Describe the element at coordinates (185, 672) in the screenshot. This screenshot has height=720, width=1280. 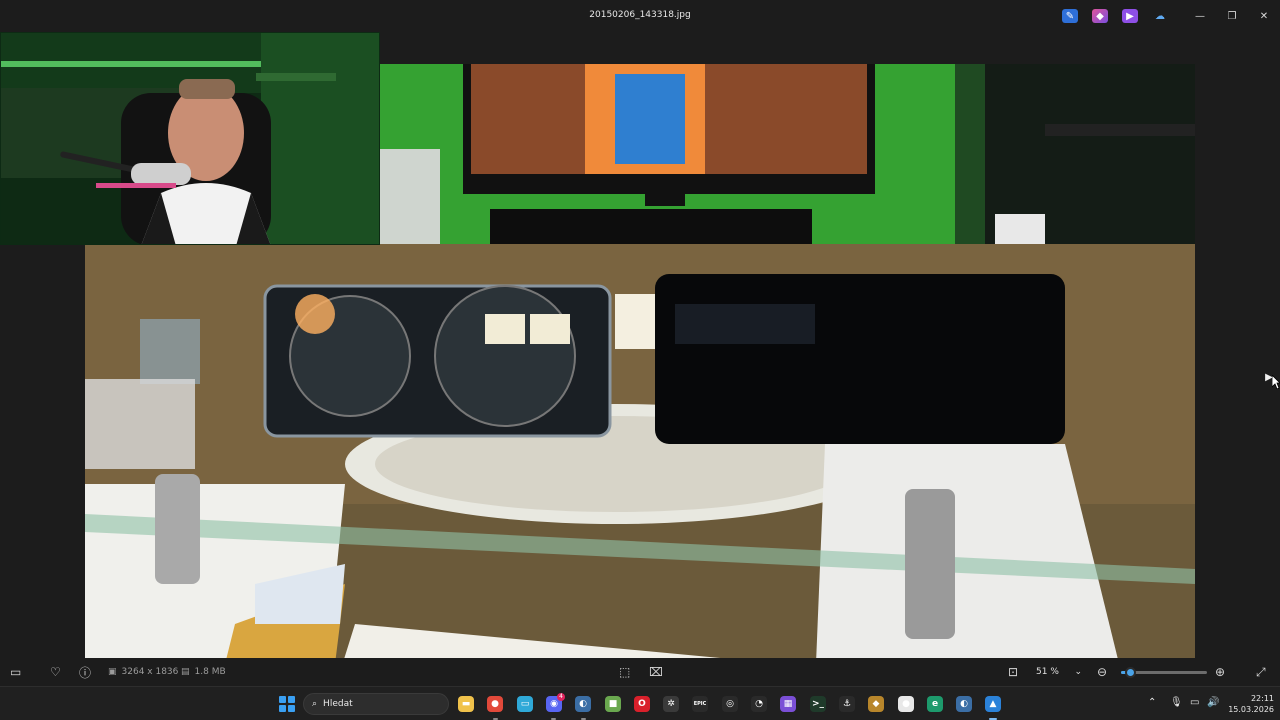
I see `file-size-icon: ▤` at that location.